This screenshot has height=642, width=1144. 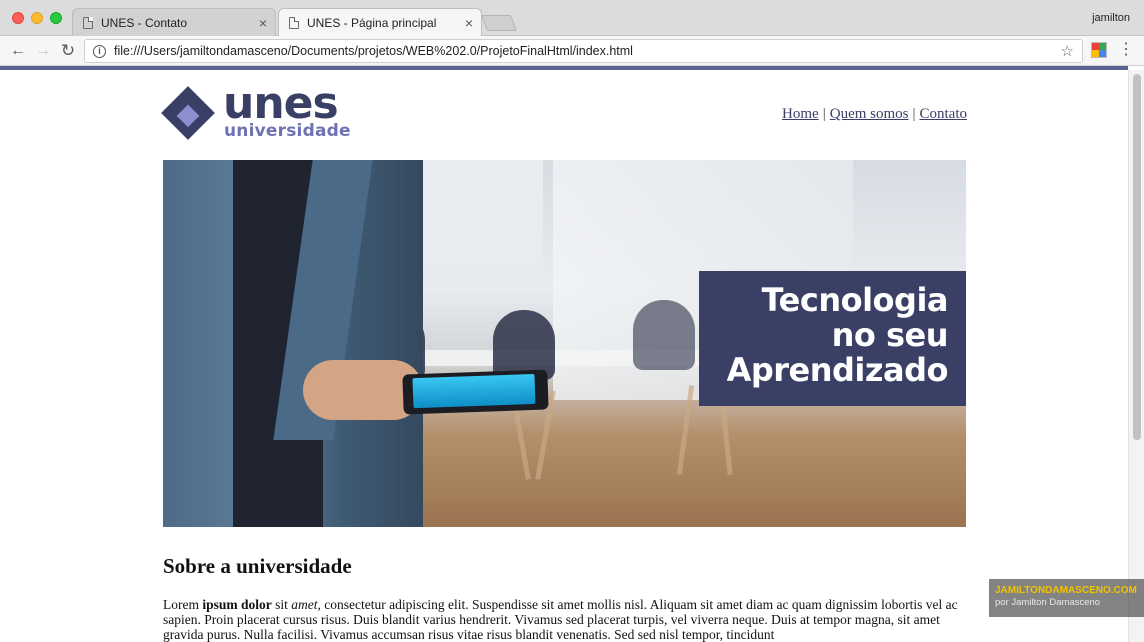 I want to click on tab-pagina-principal: UNES - Página principal ×, so click(x=380, y=22).